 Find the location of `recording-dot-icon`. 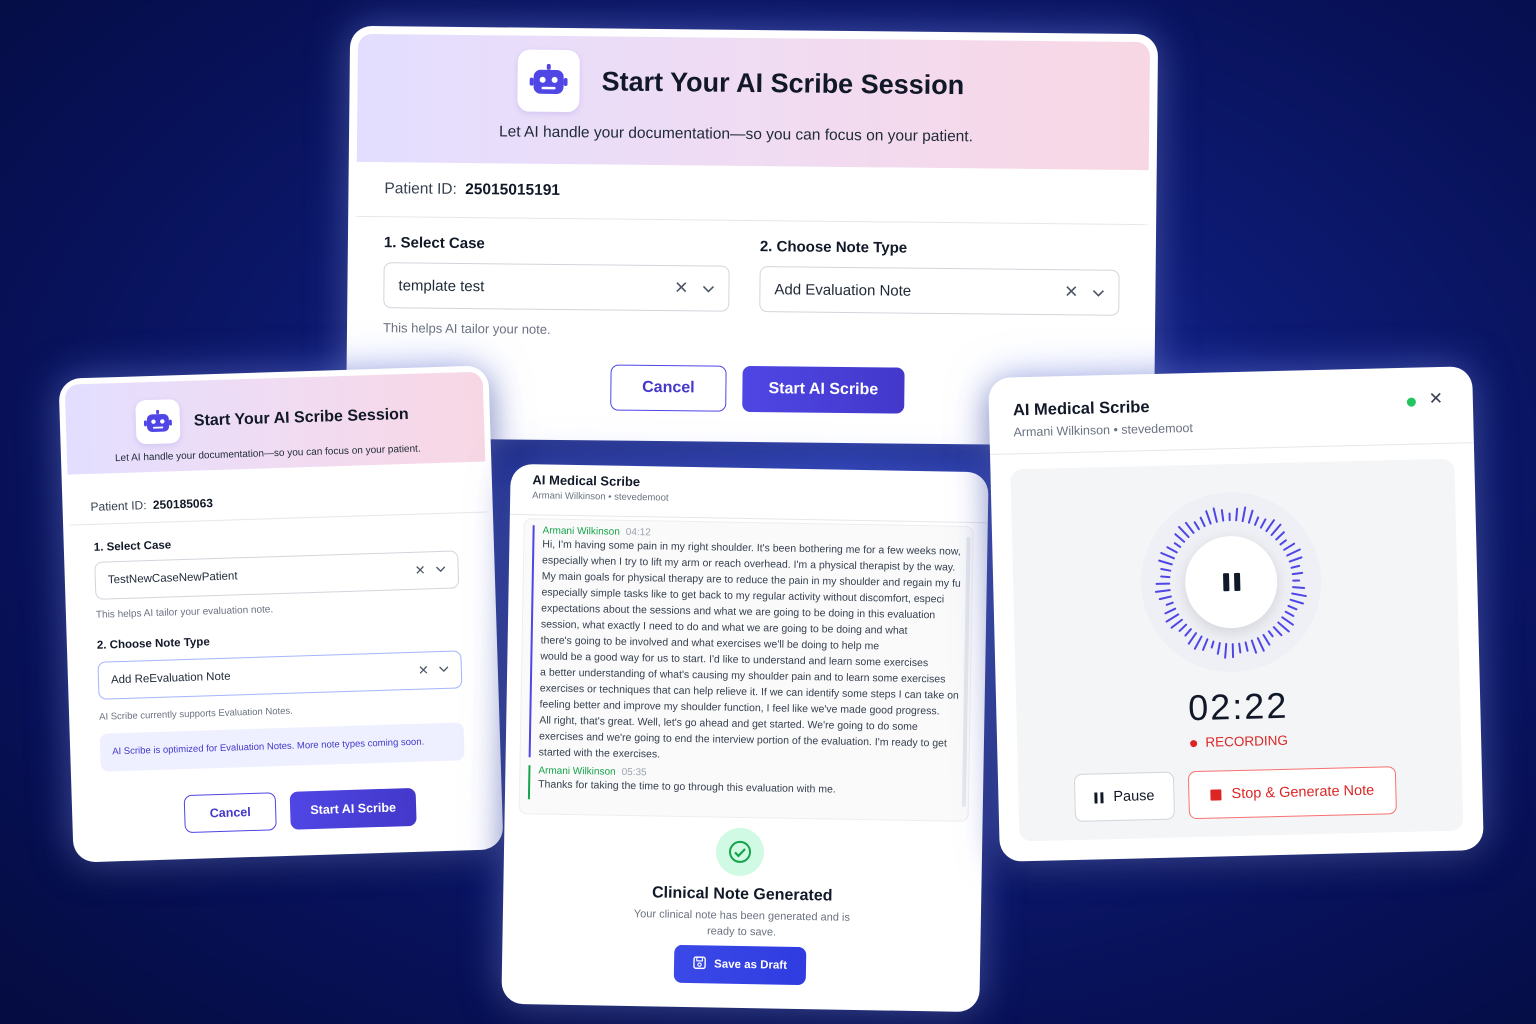

recording-dot-icon is located at coordinates (1194, 743).